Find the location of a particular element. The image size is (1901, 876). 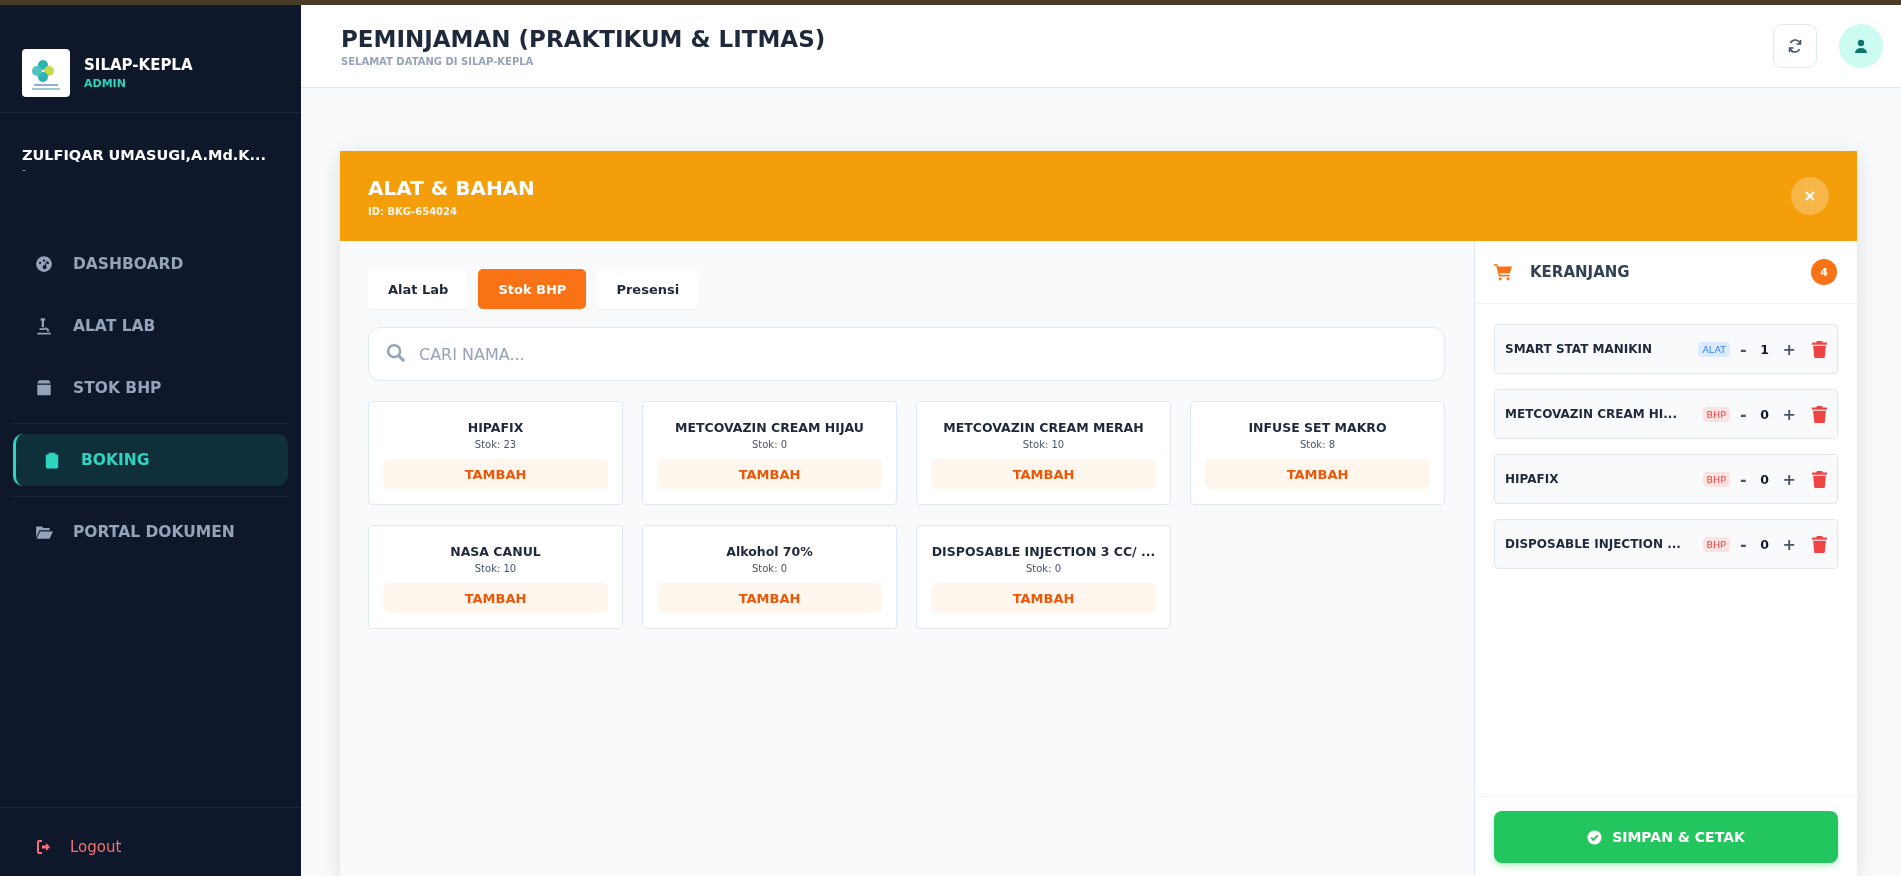

product-name: Alkohol 70% is located at coordinates (769, 551).